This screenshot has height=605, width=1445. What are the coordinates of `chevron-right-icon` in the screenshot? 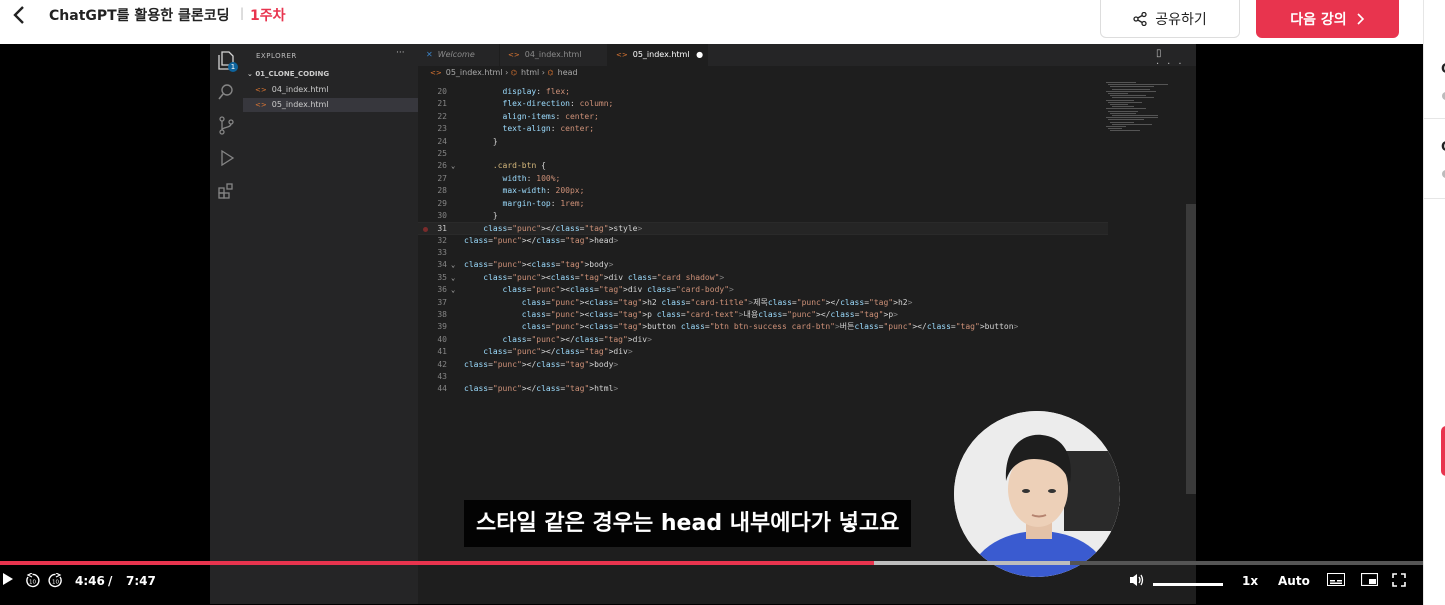 It's located at (1360, 19).